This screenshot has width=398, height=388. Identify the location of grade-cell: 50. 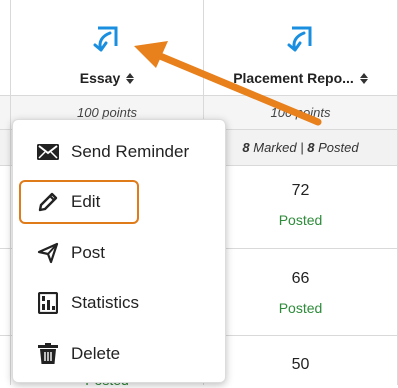
(300, 365).